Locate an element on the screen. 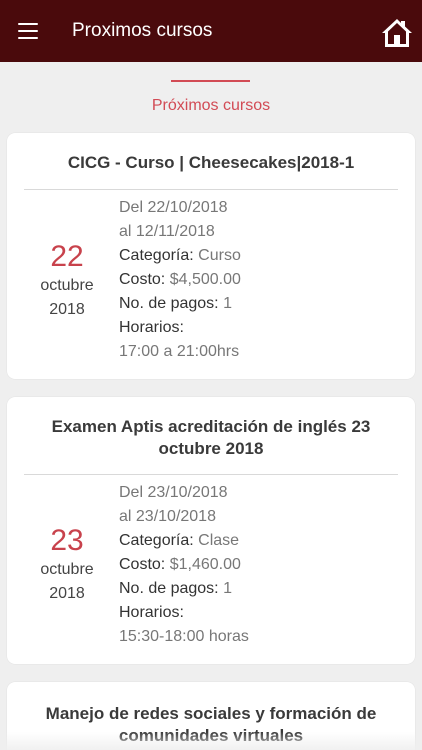  costo-value: $1,460.00 is located at coordinates (205, 564).